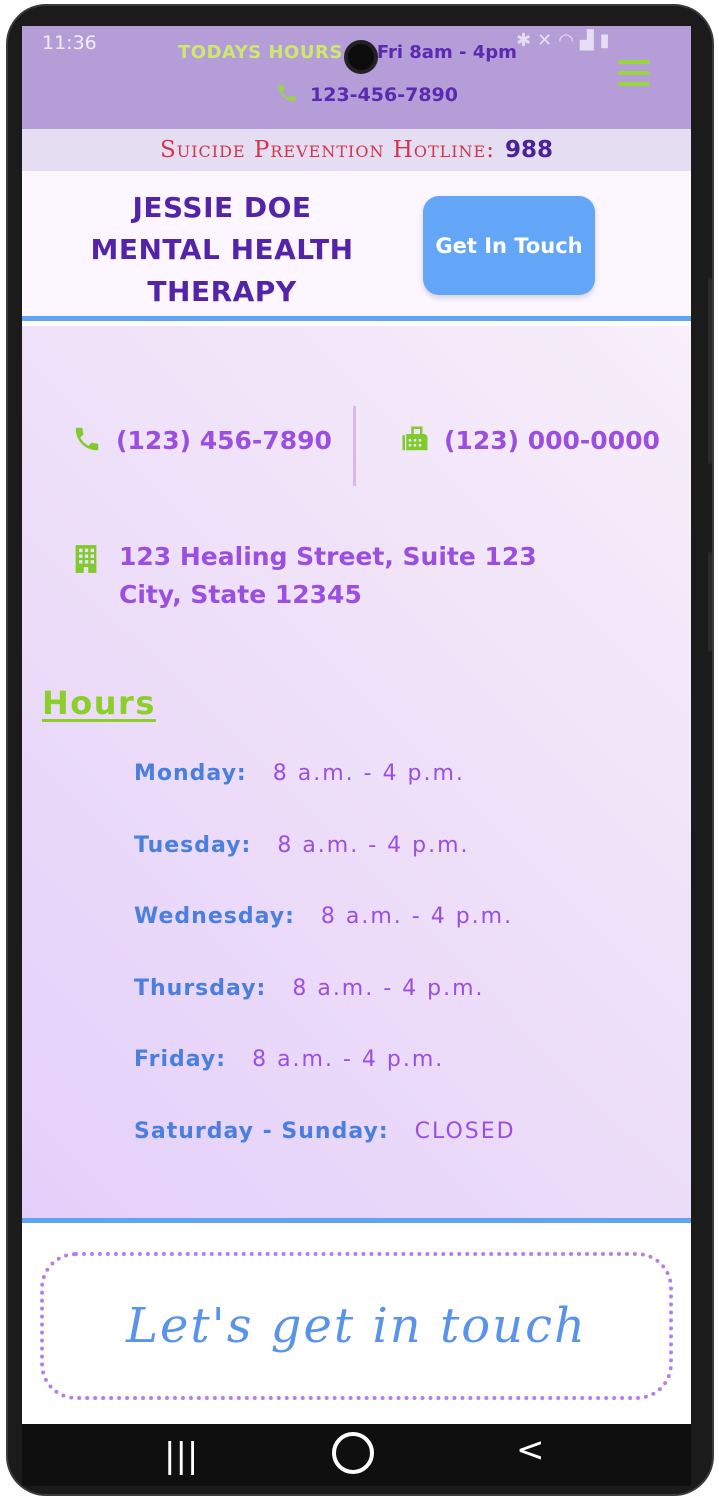 Image resolution: width=719 pixels, height=1500 pixels. I want to click on todays-hours-value: Fri 8am - 4pm, so click(446, 52).